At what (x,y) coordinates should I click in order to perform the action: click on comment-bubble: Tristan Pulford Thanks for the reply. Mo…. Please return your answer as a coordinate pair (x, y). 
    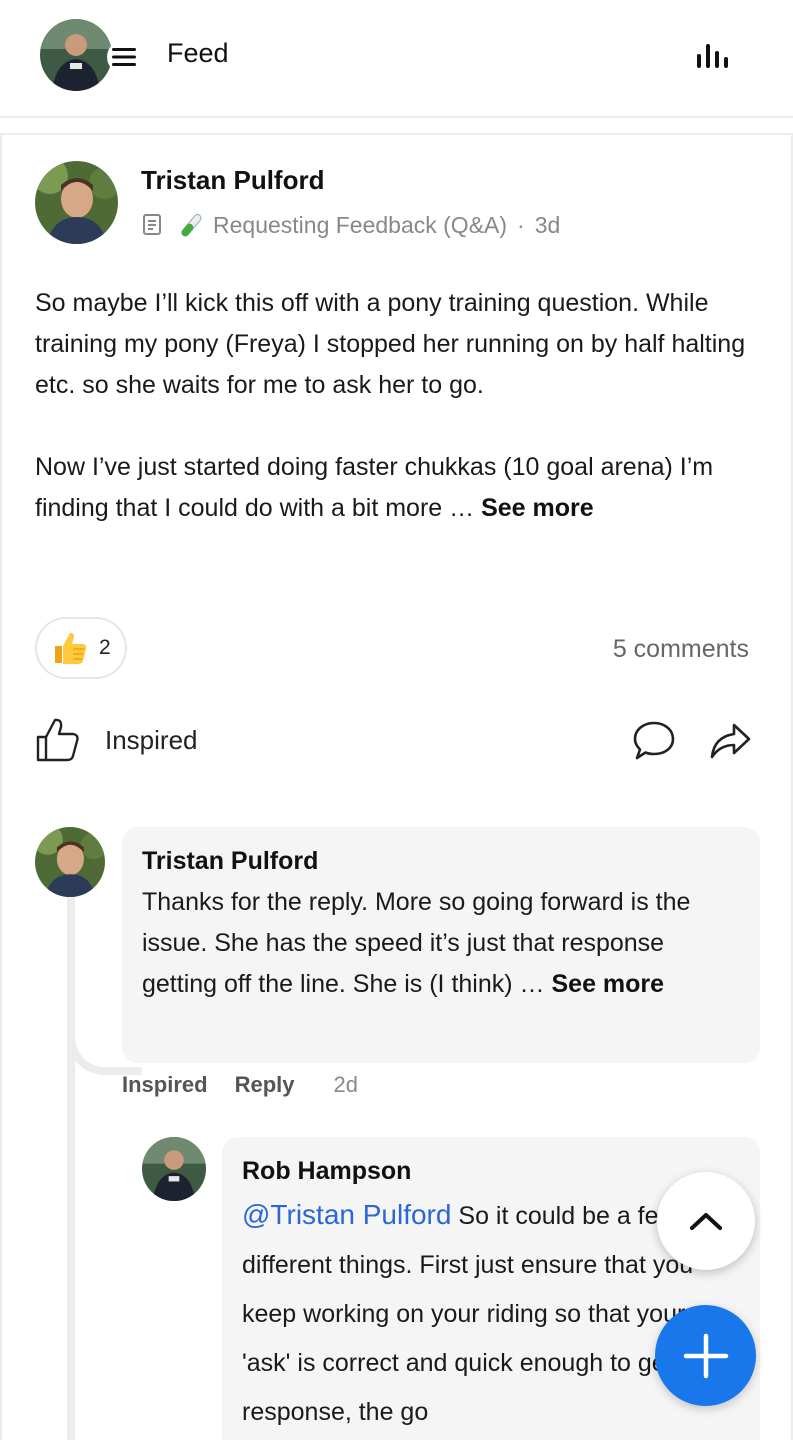
    Looking at the image, I should click on (441, 945).